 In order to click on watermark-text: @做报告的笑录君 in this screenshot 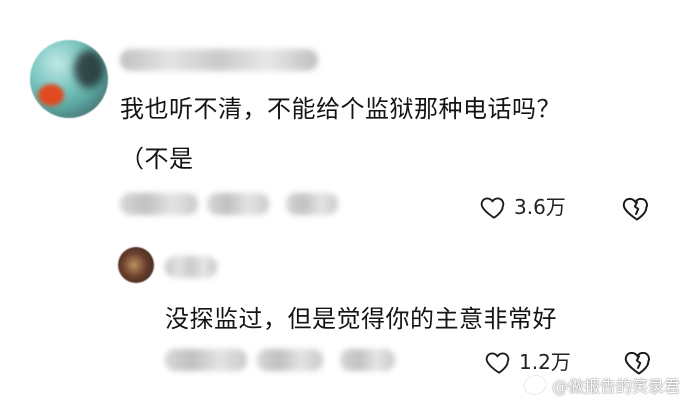, I will do `click(615, 386)`.